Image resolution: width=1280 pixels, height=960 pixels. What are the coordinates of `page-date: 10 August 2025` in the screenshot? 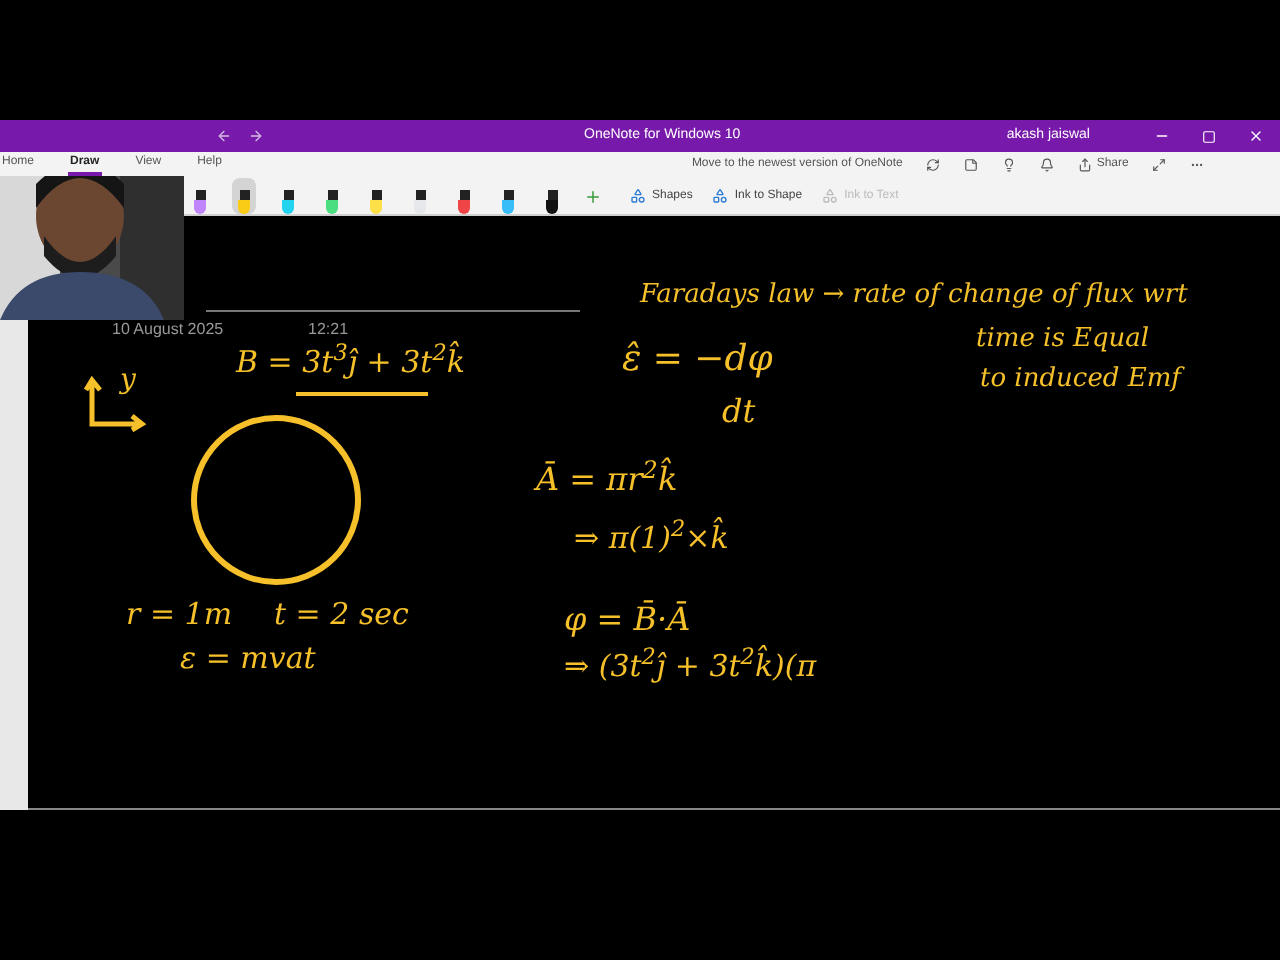 It's located at (168, 330).